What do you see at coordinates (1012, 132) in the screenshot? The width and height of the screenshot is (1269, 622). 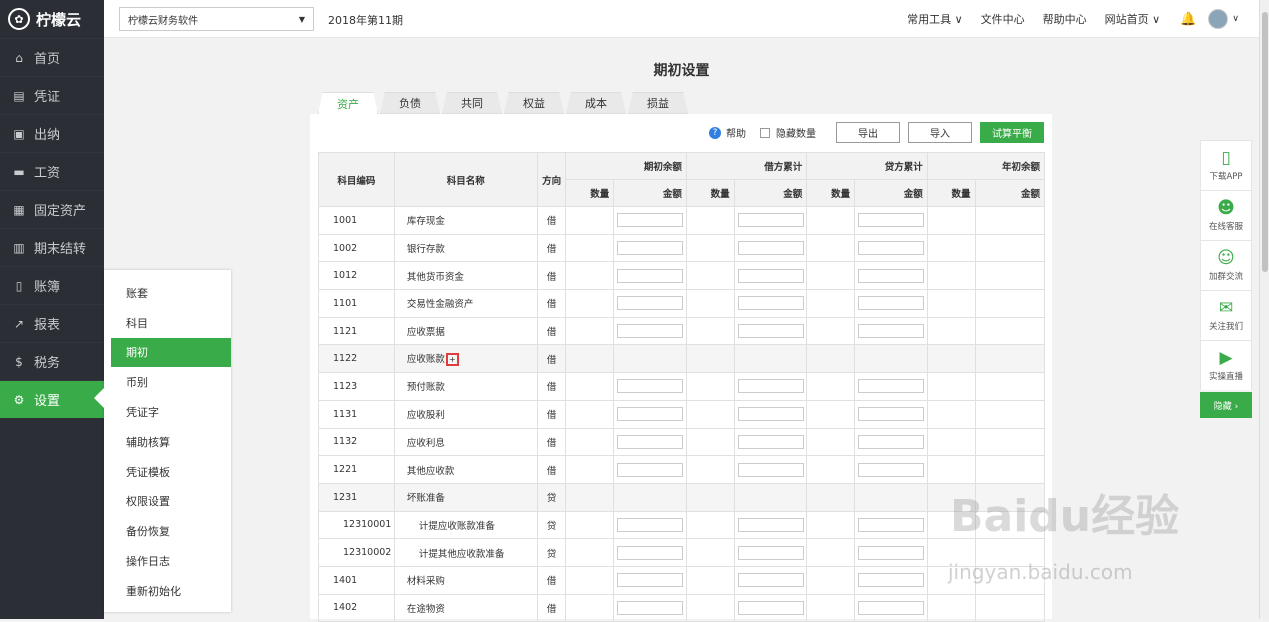 I see `trial-balance-button: 试算平衡` at bounding box center [1012, 132].